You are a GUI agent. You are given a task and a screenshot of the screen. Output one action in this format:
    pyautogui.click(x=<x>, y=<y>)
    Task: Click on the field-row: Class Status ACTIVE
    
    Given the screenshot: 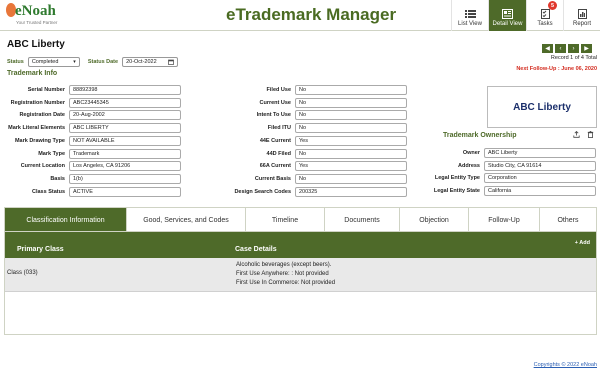 What is the action you would take?
    pyautogui.click(x=90, y=191)
    